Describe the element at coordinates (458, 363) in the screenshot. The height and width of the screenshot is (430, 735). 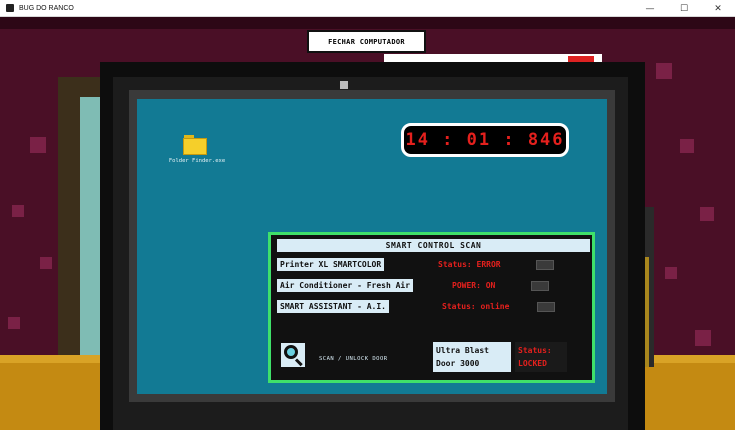
I see `door-name-line2: Door 3000` at that location.